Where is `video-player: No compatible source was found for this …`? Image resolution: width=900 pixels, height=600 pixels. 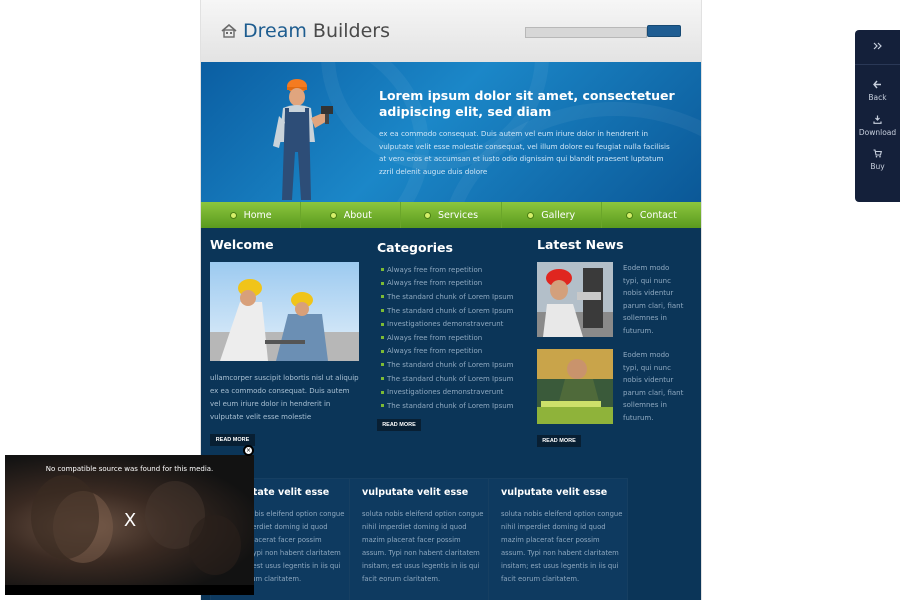 video-player: No compatible source was found for this … is located at coordinates (129, 525).